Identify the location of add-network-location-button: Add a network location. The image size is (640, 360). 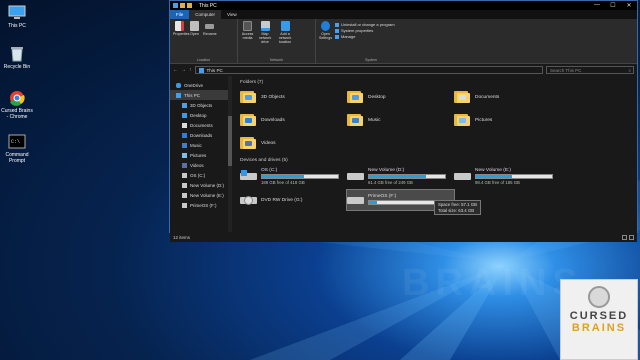
(285, 42).